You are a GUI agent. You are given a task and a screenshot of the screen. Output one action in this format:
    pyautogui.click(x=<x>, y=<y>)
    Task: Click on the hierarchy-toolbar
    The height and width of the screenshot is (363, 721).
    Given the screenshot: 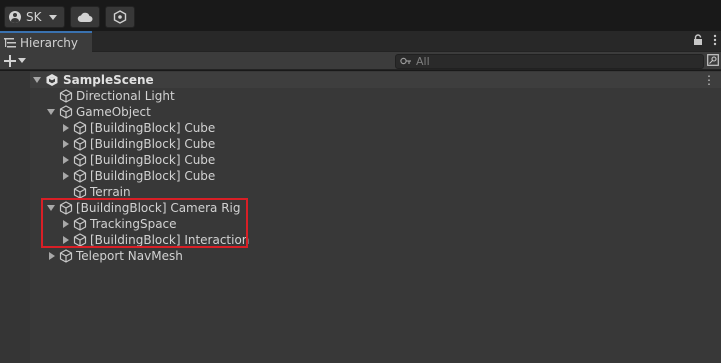 What is the action you would take?
    pyautogui.click(x=360, y=61)
    